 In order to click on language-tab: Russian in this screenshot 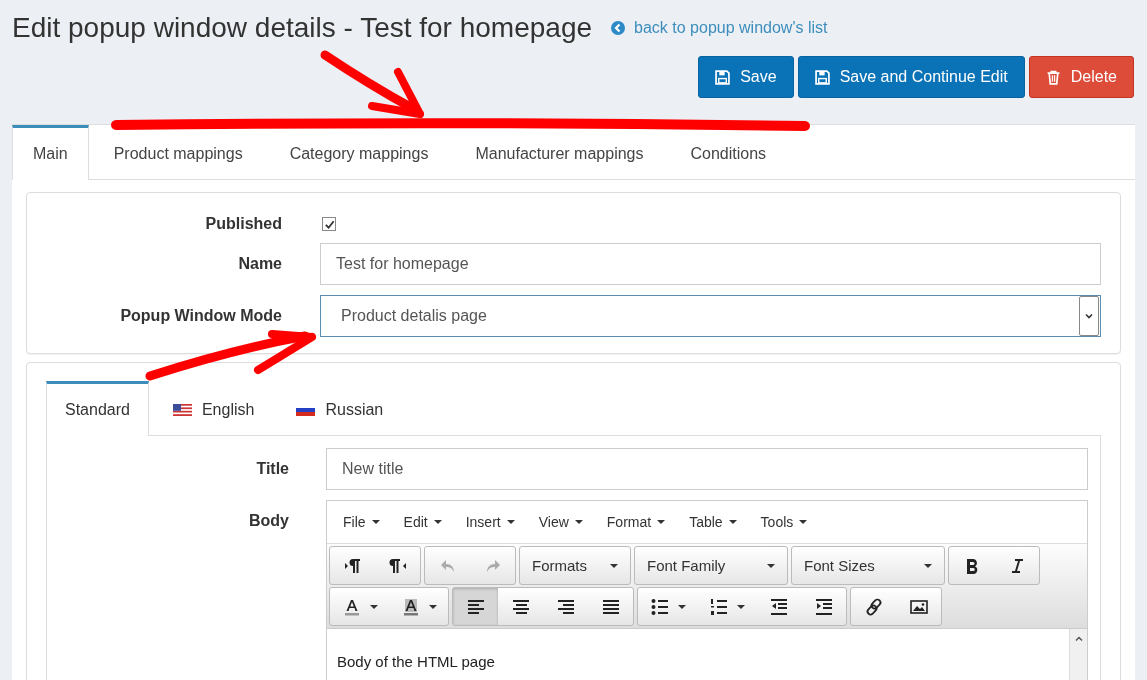, I will do `click(340, 408)`.